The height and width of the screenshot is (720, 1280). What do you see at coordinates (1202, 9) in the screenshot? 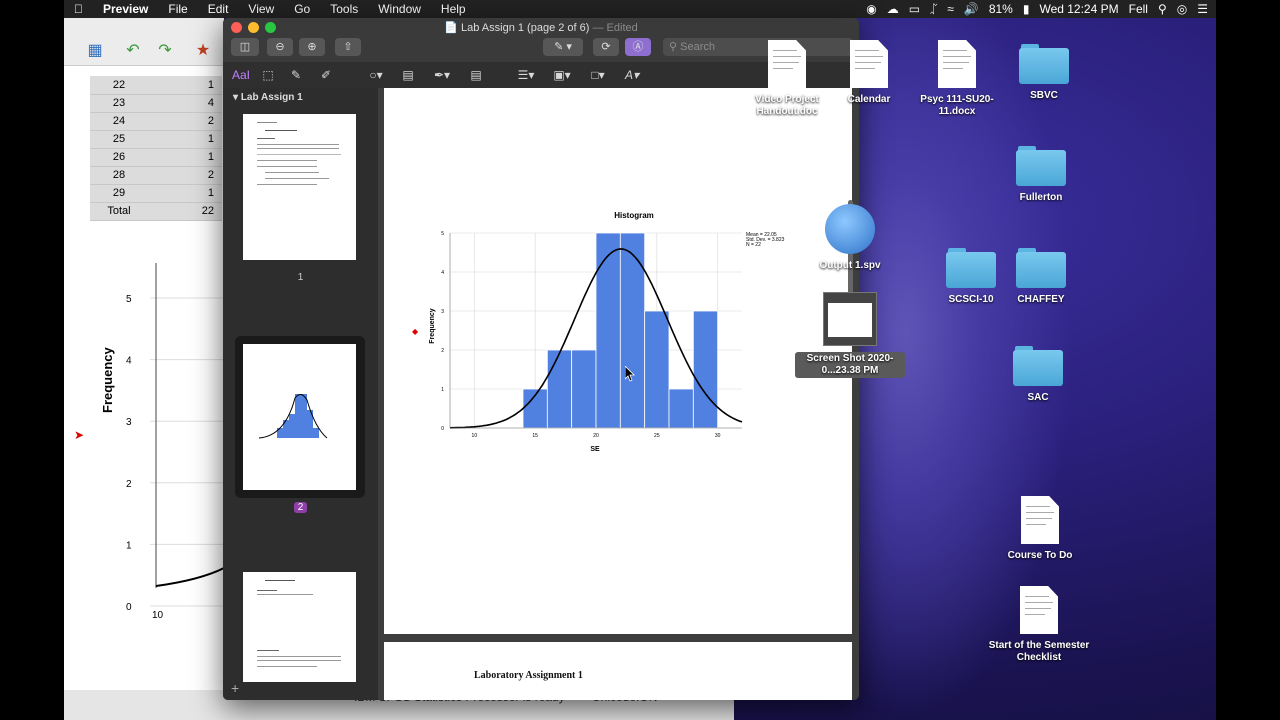
I see `notification-center-icon: ☰` at bounding box center [1202, 9].